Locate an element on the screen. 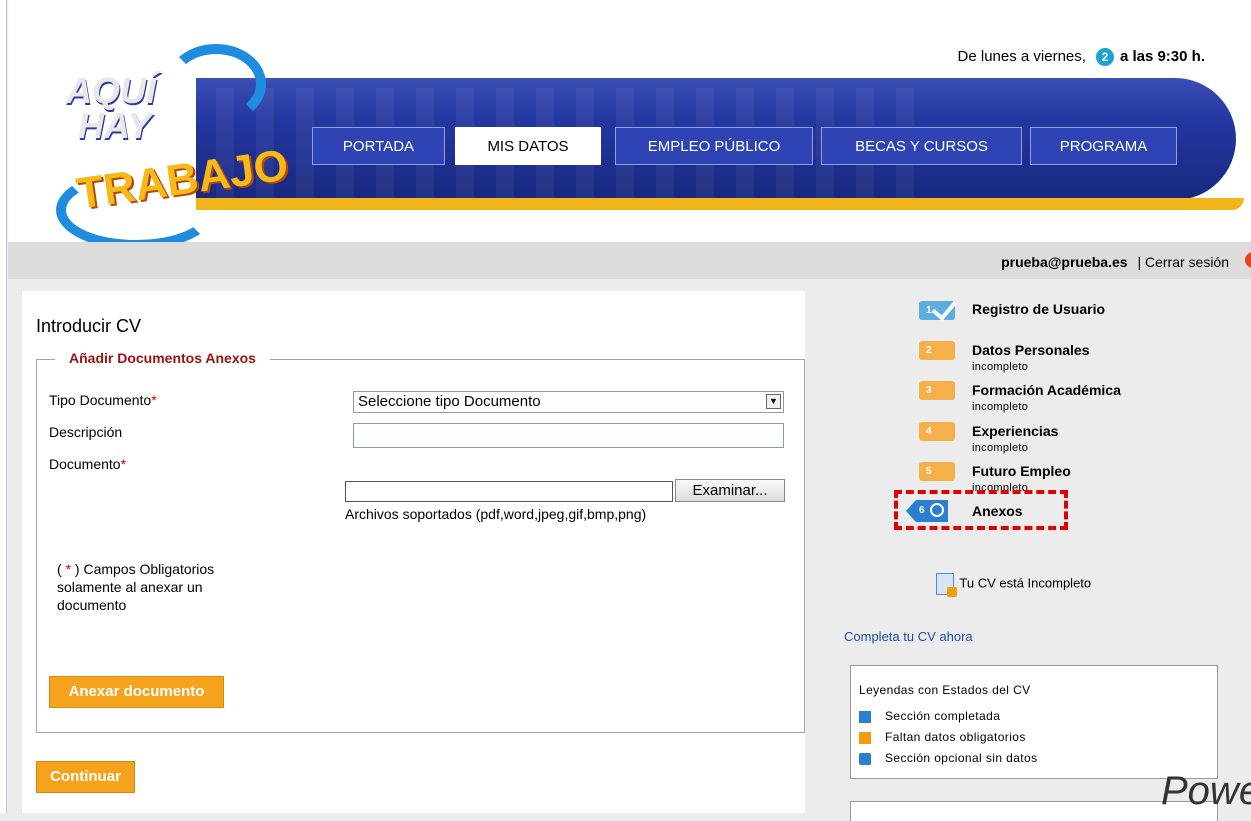 Image resolution: width=1251 pixels, height=821 pixels. file-path-input is located at coordinates (509, 491).